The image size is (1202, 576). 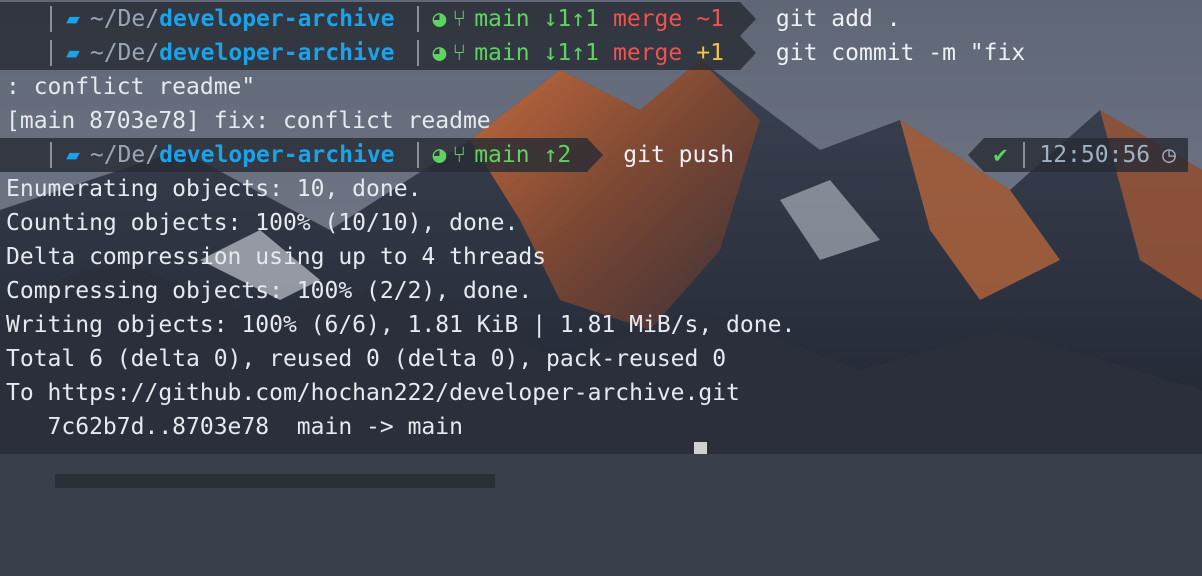 I want to click on output-line: Counting objects: 100% (10/10), done., so click(x=262, y=223).